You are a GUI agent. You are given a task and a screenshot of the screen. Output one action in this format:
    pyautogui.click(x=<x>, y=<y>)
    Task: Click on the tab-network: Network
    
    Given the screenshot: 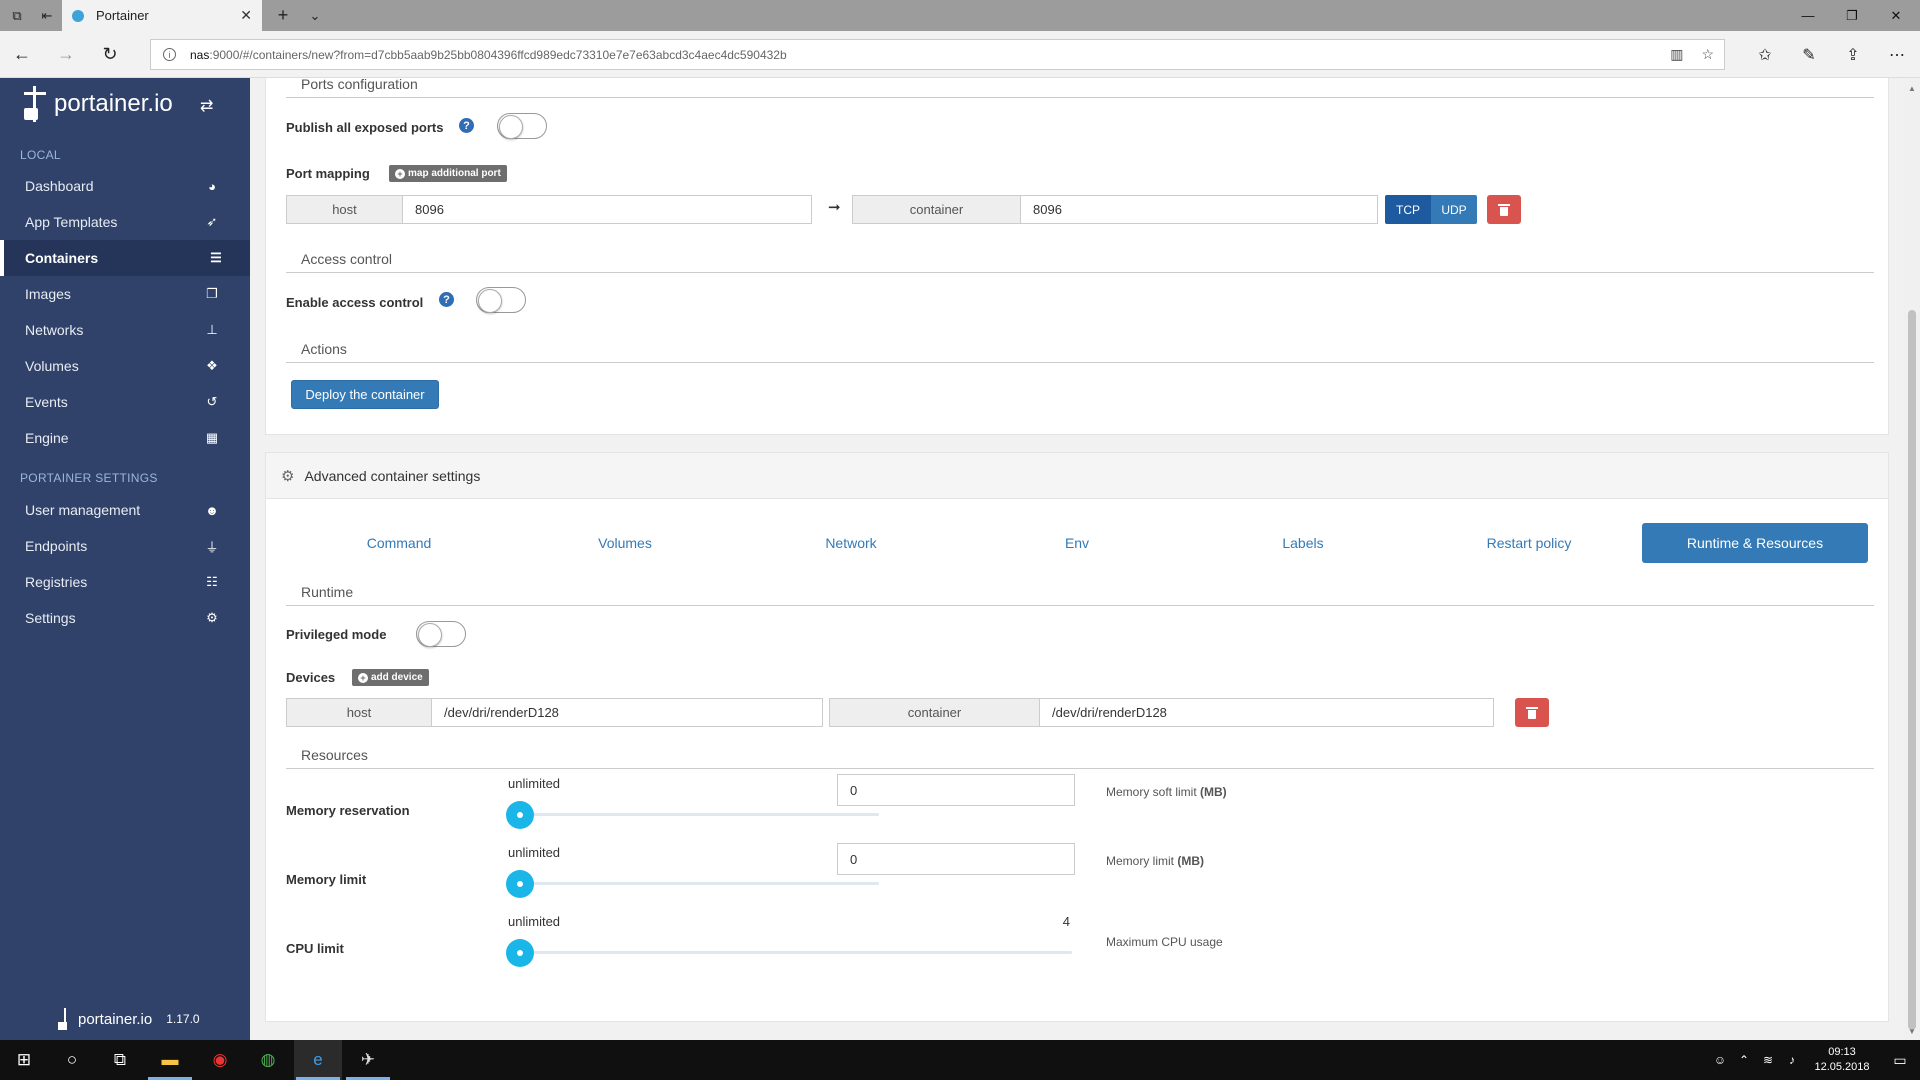 What is the action you would take?
    pyautogui.click(x=851, y=543)
    